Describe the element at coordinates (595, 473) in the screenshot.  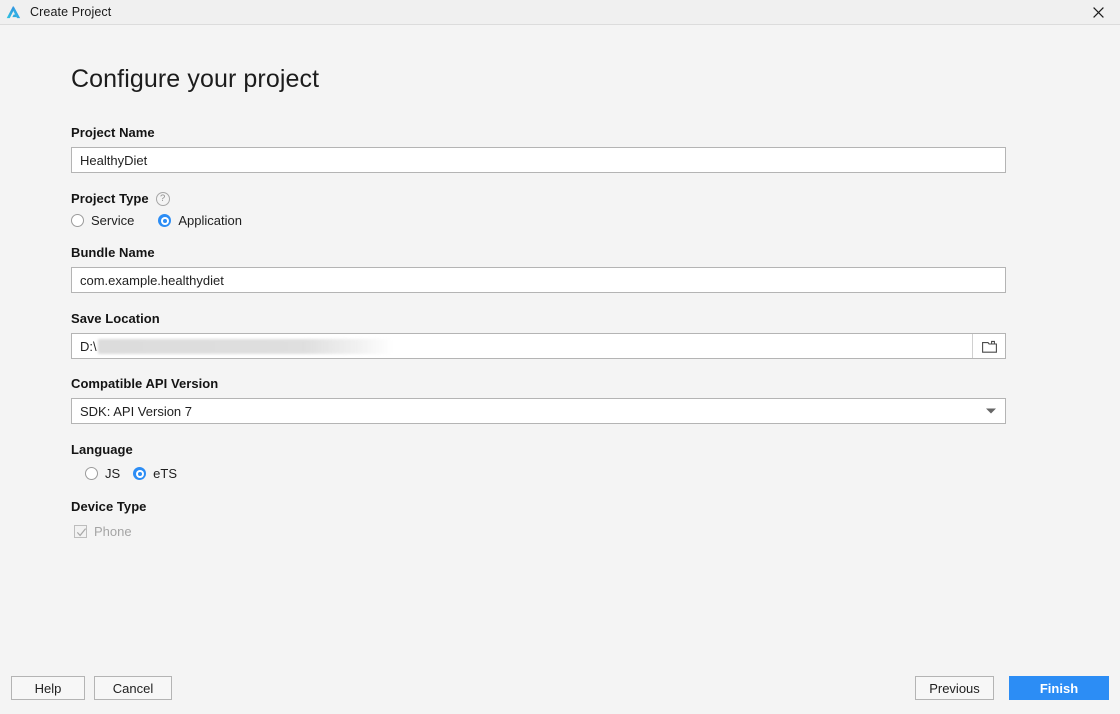
I see `language-radio-group: JS eTS` at that location.